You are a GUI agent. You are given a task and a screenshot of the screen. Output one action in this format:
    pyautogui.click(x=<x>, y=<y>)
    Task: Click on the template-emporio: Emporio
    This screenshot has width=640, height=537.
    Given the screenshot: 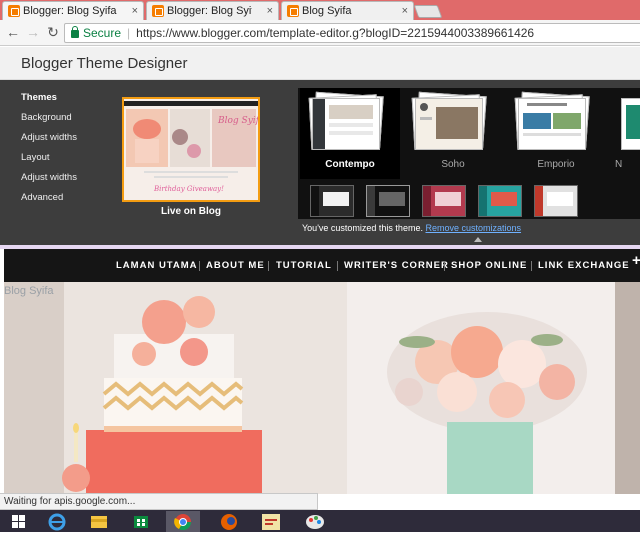 What is the action you would take?
    pyautogui.click(x=556, y=133)
    